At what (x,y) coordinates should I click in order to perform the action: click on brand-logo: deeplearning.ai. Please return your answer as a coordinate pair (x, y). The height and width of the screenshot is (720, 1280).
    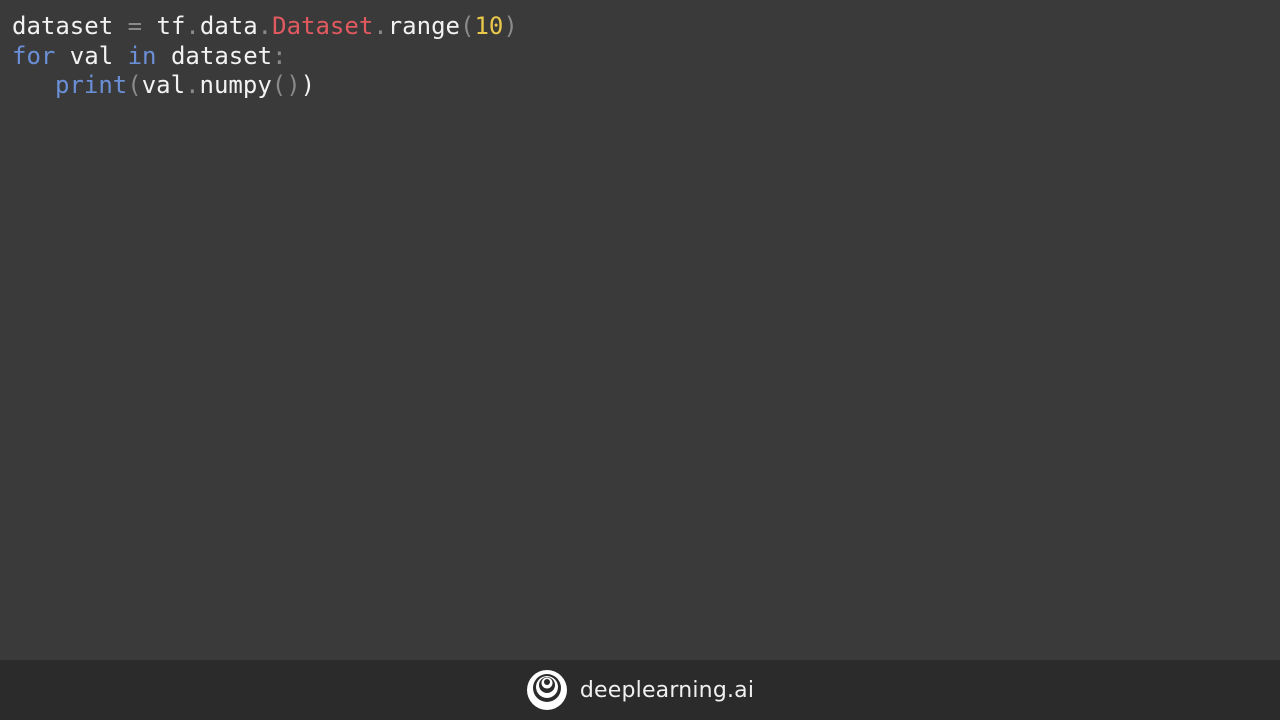
    Looking at the image, I should click on (640, 690).